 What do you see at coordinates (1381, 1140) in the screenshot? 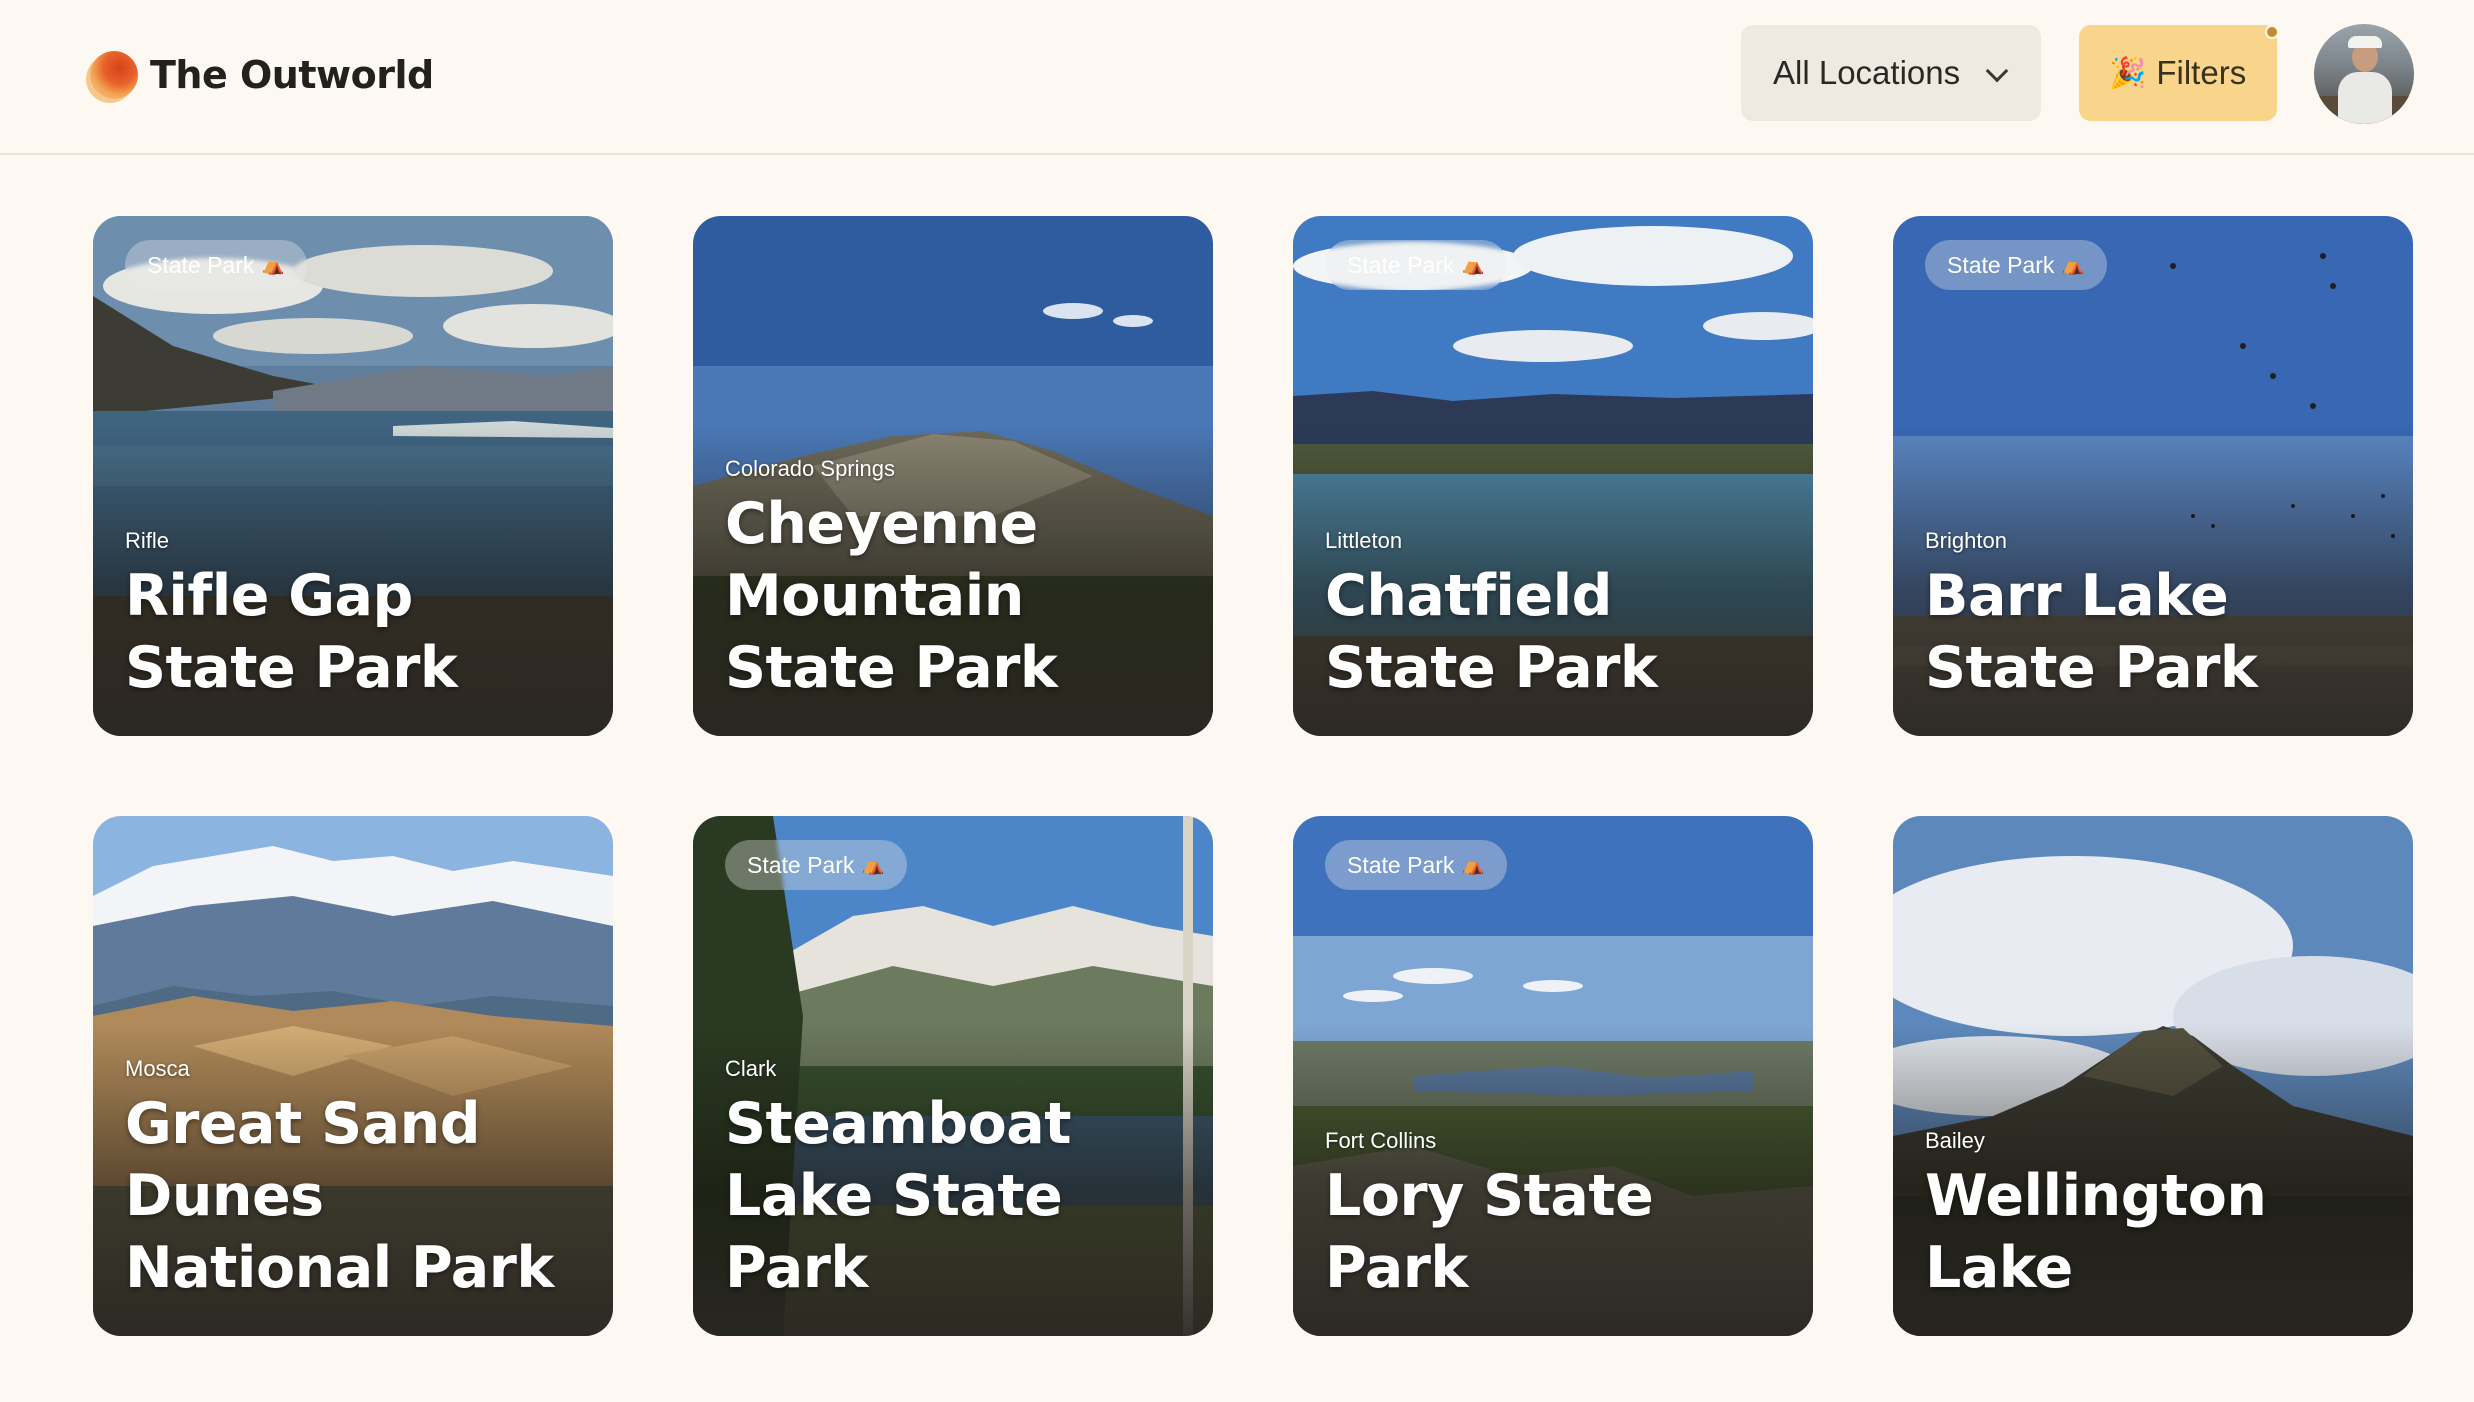
I see `park-city: Fort Collins` at bounding box center [1381, 1140].